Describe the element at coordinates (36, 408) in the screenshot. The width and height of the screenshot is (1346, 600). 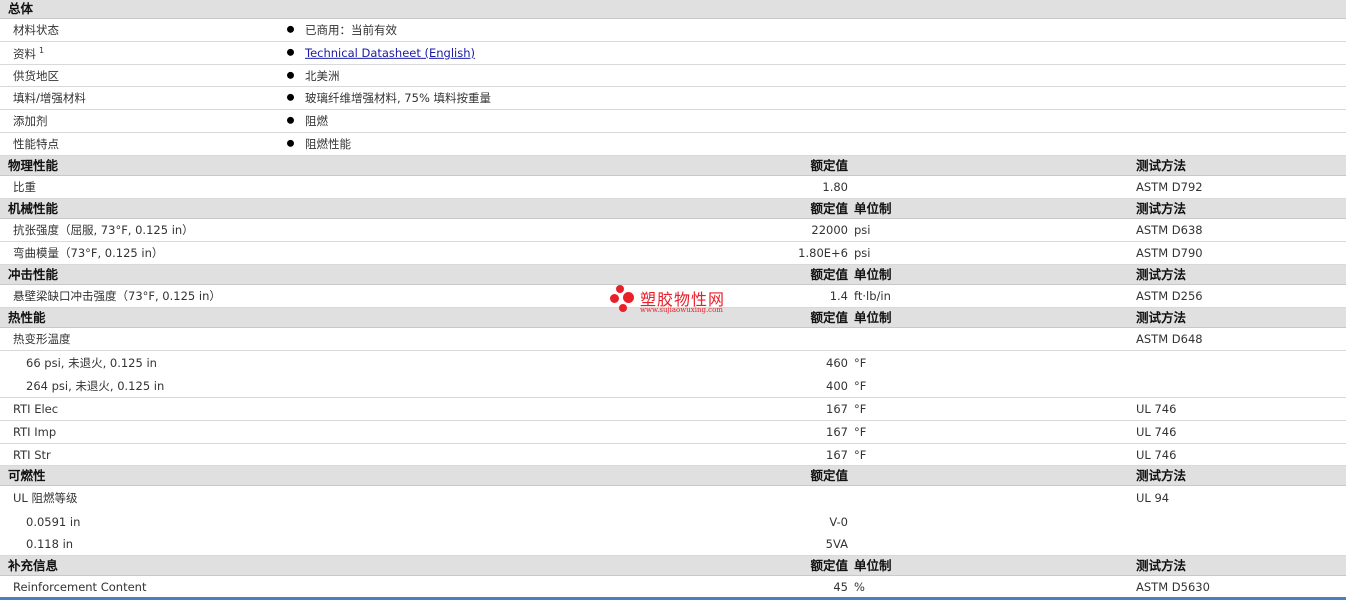
I see `property-label: RTI Elec` at that location.